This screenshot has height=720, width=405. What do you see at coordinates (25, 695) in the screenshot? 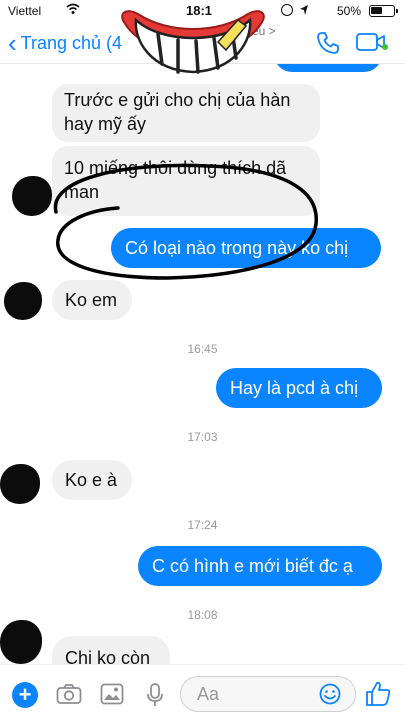
I see `plus-icon: +` at bounding box center [25, 695].